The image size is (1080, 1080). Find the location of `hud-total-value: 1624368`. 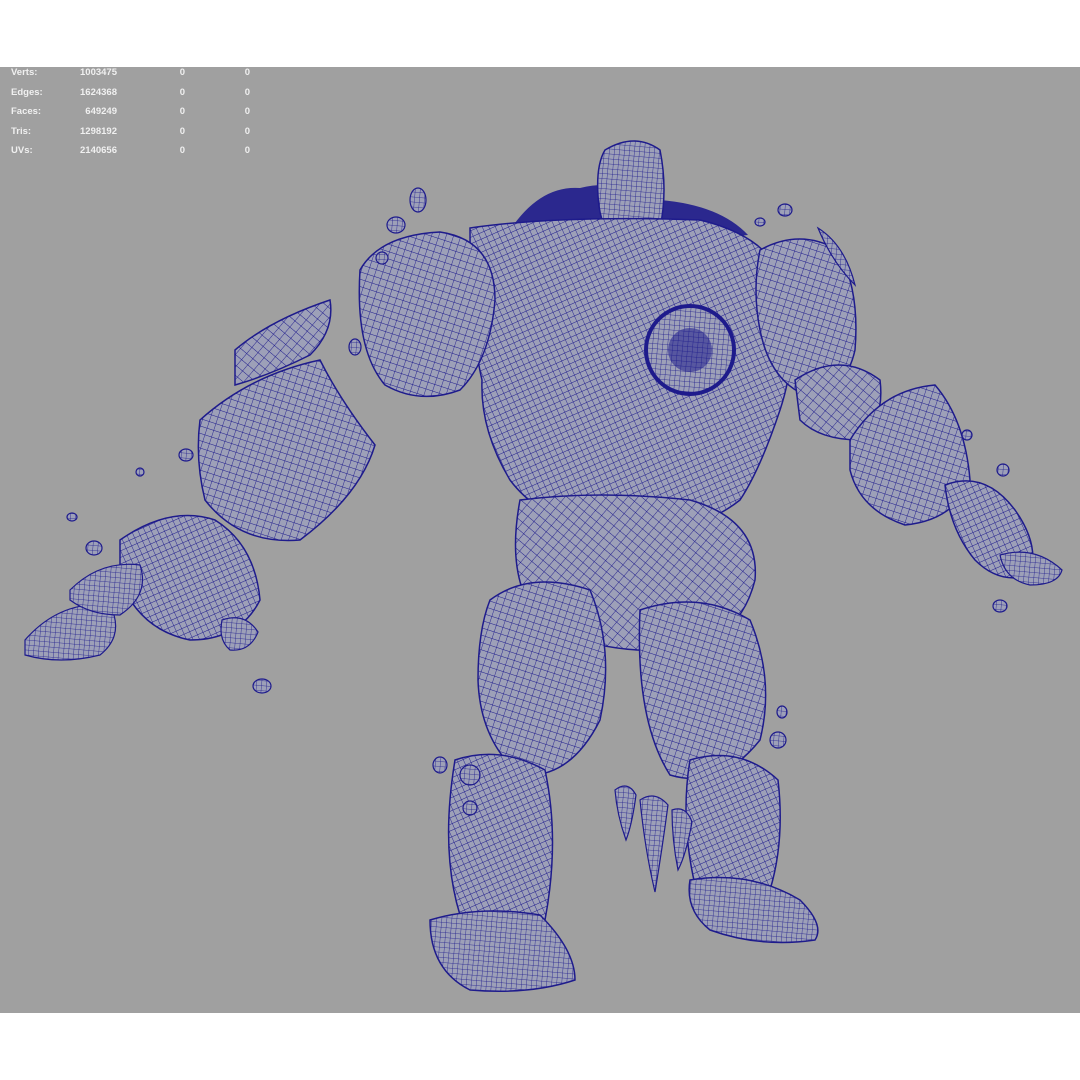

hud-total-value: 1624368 is located at coordinates (98, 92).